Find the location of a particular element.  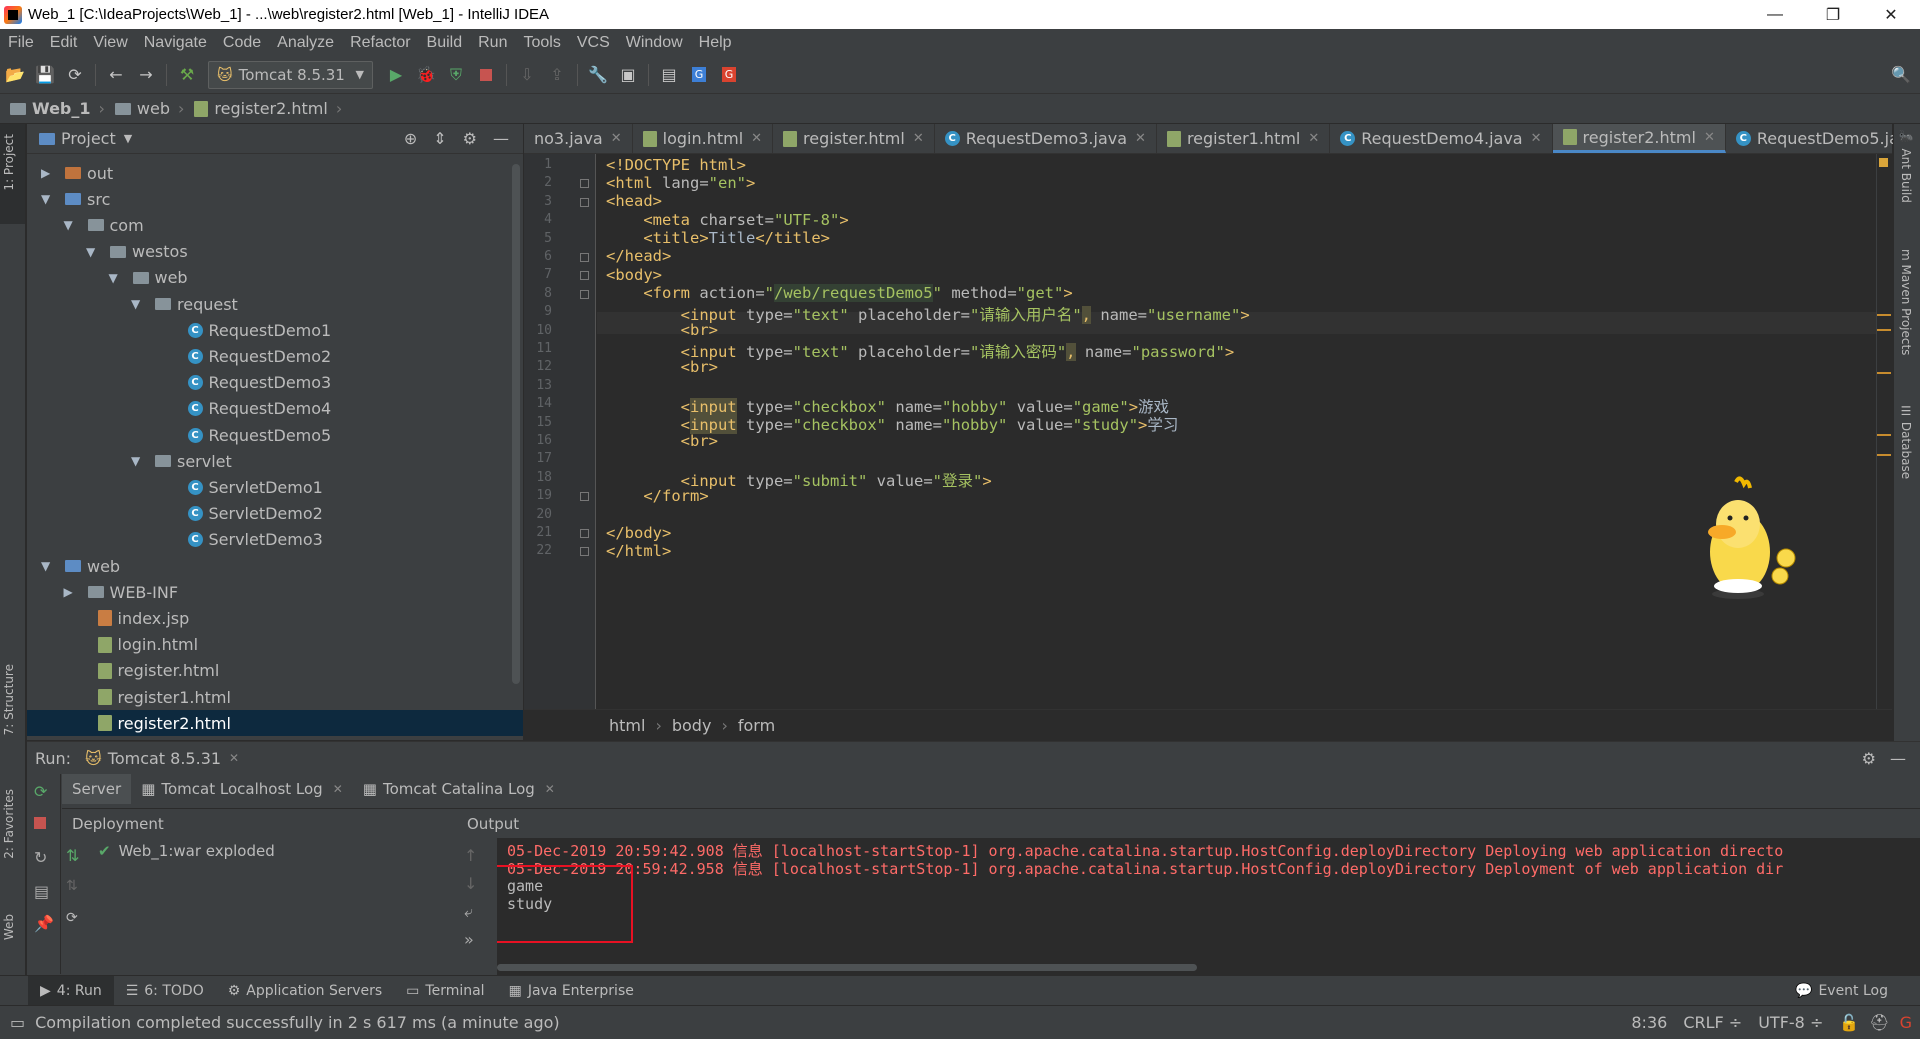

deploy-icon: ⇅ is located at coordinates (72, 855).